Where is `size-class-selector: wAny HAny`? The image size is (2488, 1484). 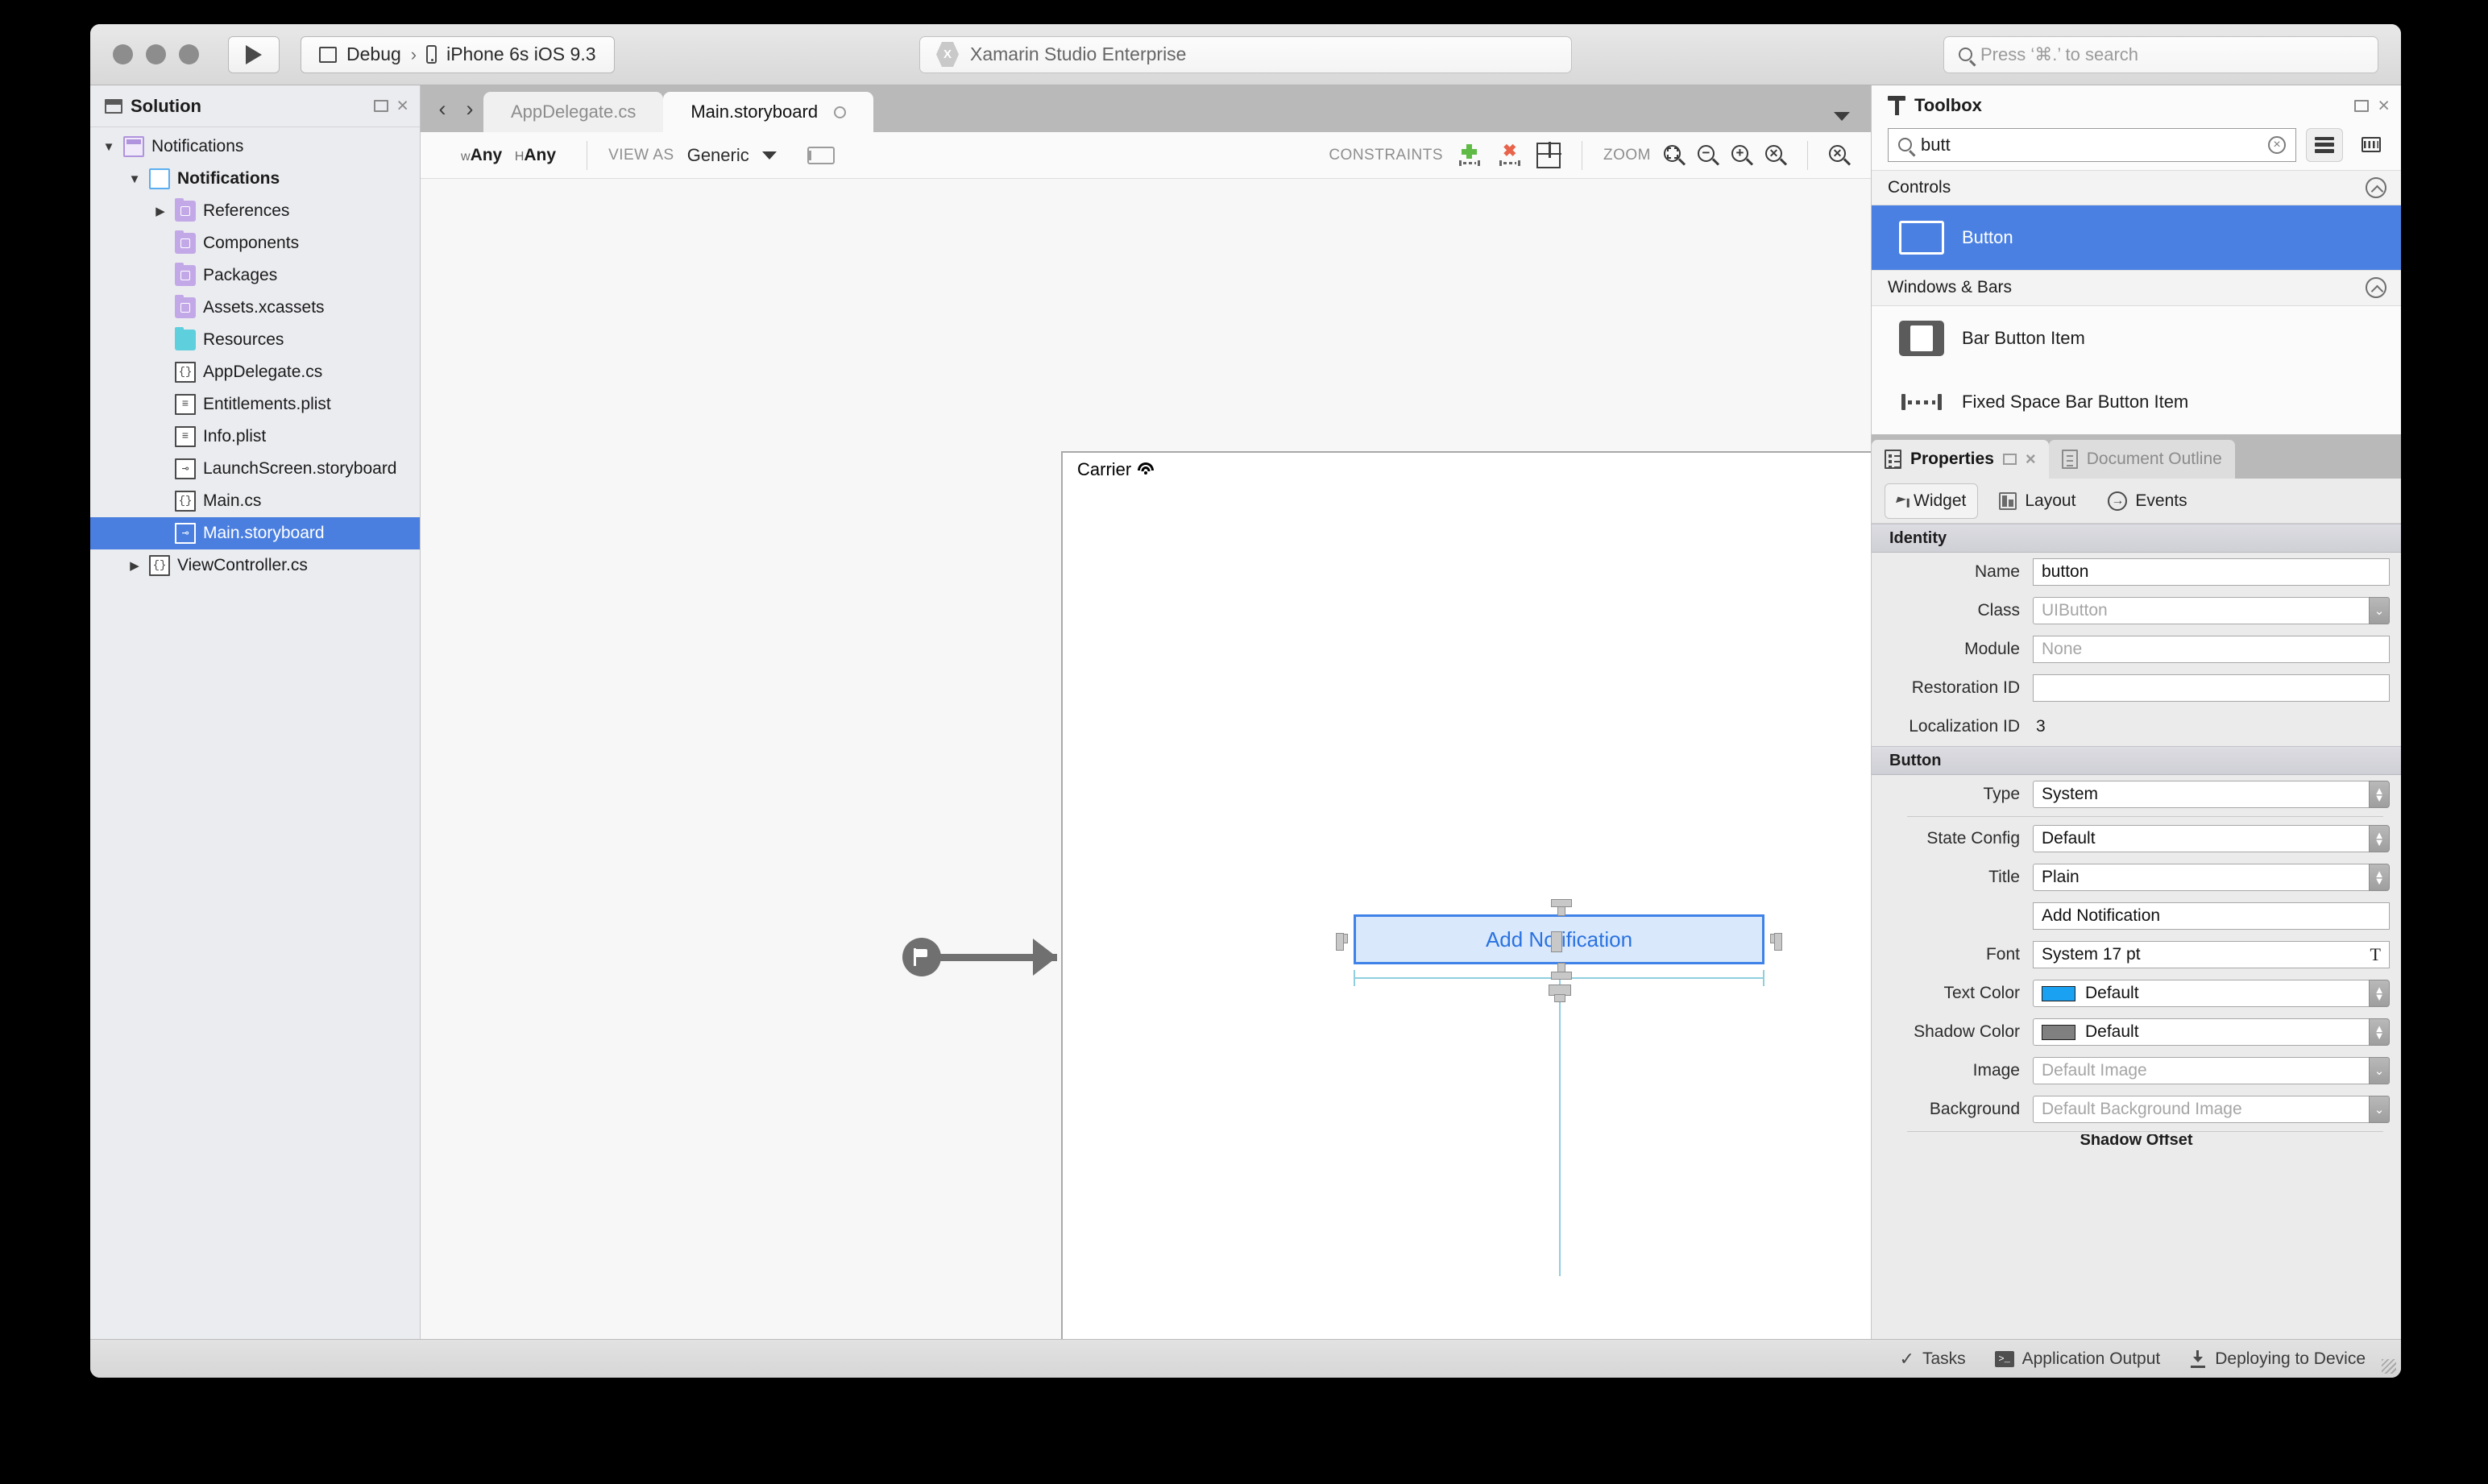
size-class-selector: wAny HAny is located at coordinates (504, 155).